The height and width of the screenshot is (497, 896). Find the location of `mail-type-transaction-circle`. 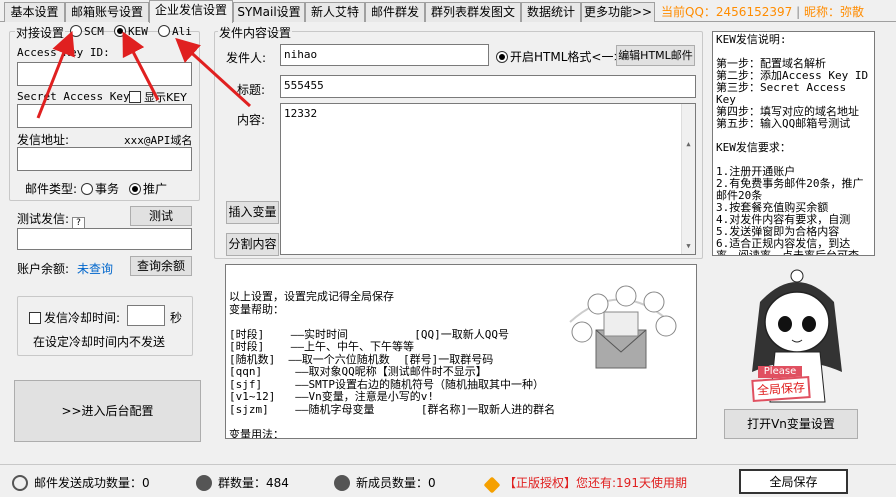

mail-type-transaction-circle is located at coordinates (87, 189).